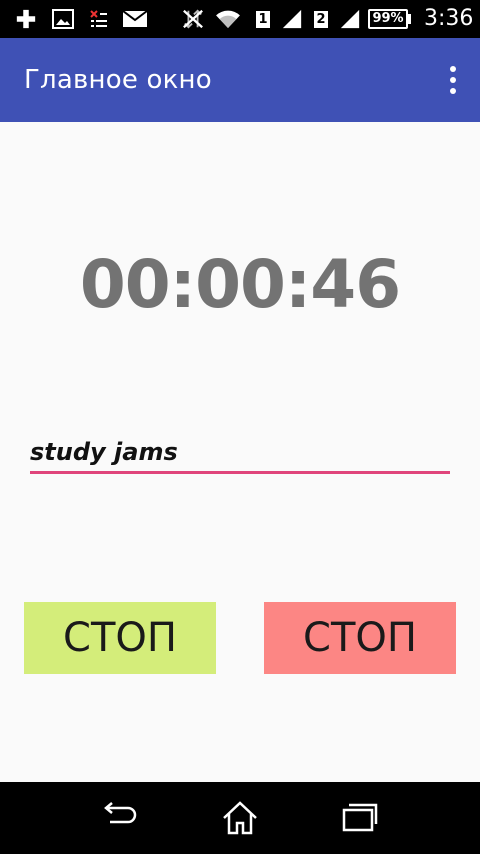 This screenshot has height=854, width=480. What do you see at coordinates (449, 18) in the screenshot?
I see `status-time: 3:36` at bounding box center [449, 18].